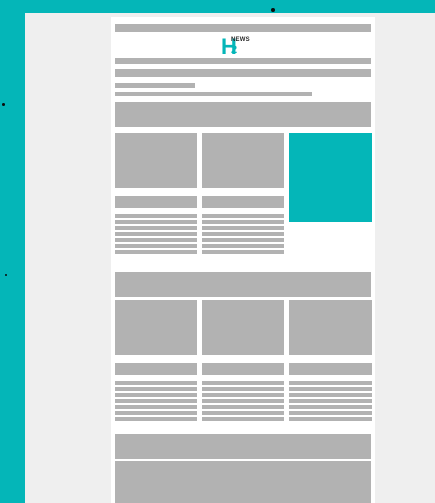 This screenshot has width=435, height=503. Describe the element at coordinates (273, 10) in the screenshot. I see `marker-dot-top` at that location.